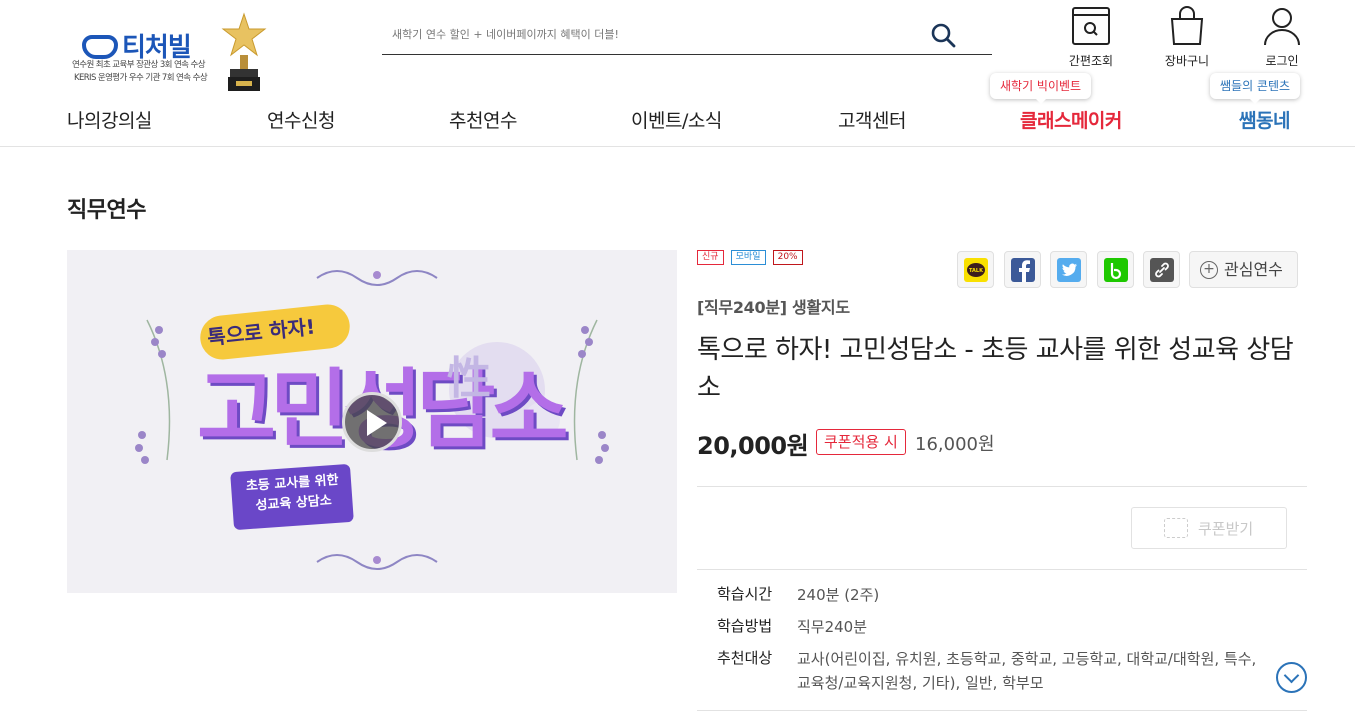  I want to click on cart-label: 장바구니, so click(1187, 61).